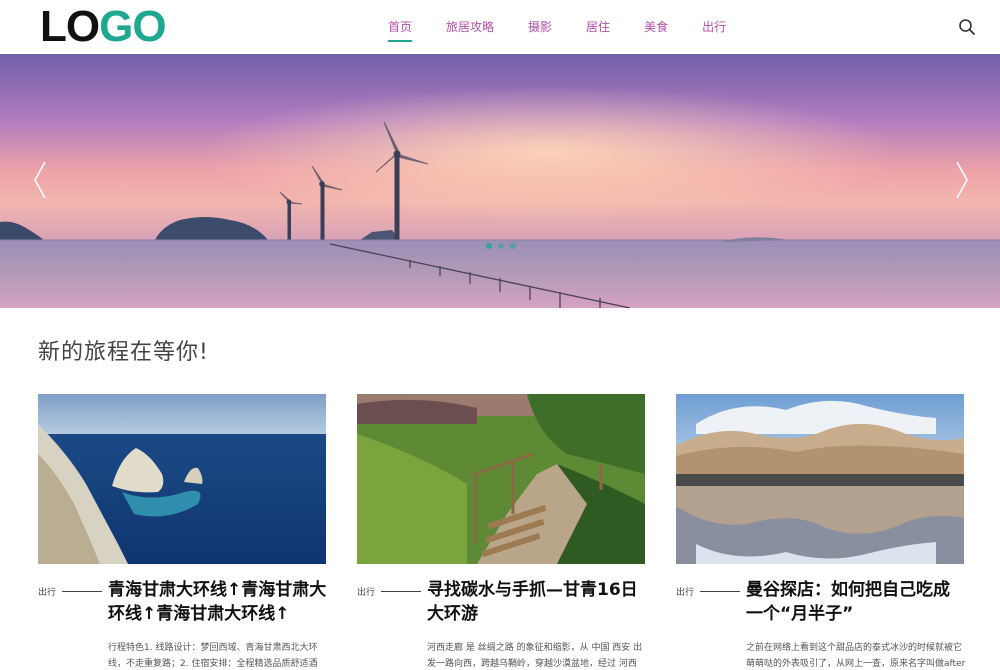 This screenshot has height=670, width=1000. I want to click on site-logo: LO GO, so click(103, 27).